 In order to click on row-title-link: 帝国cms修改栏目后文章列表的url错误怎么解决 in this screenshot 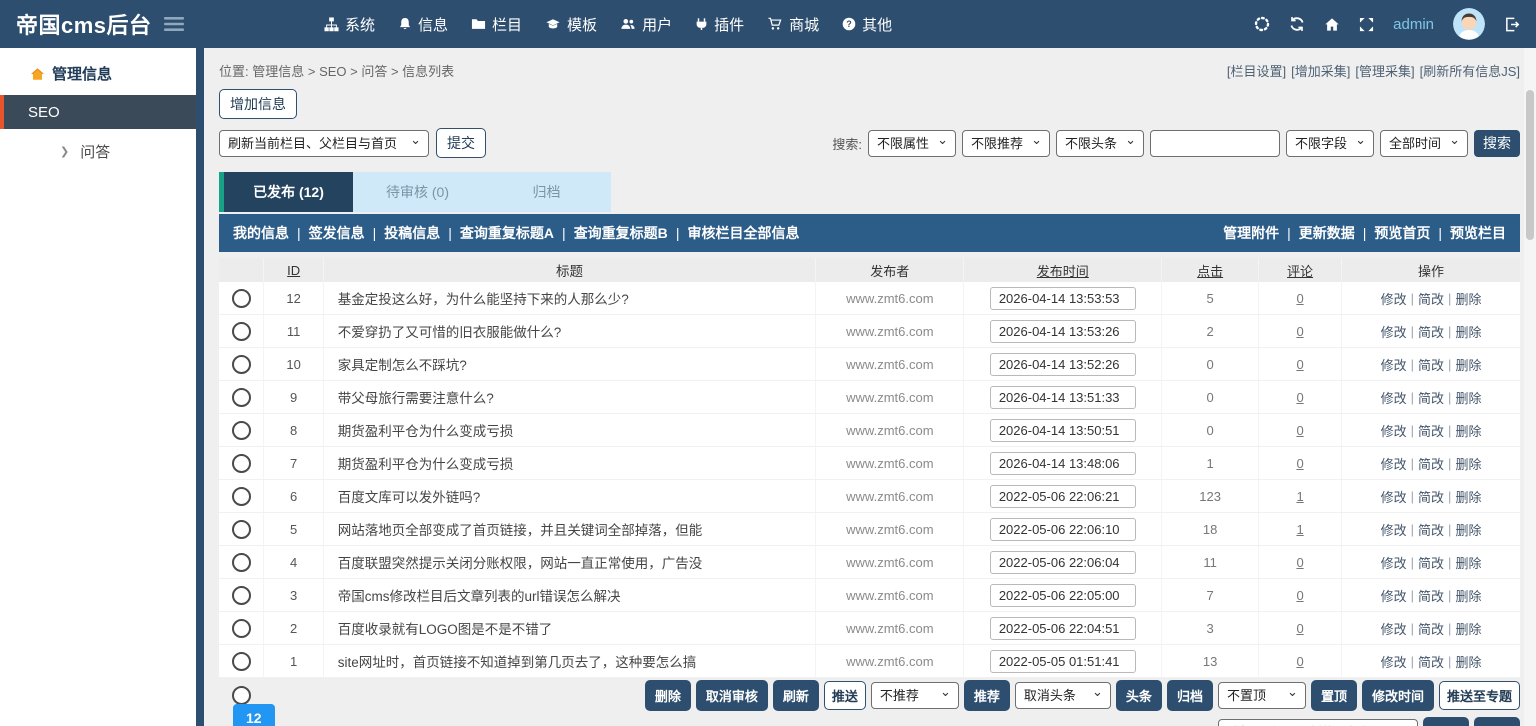, I will do `click(479, 595)`.